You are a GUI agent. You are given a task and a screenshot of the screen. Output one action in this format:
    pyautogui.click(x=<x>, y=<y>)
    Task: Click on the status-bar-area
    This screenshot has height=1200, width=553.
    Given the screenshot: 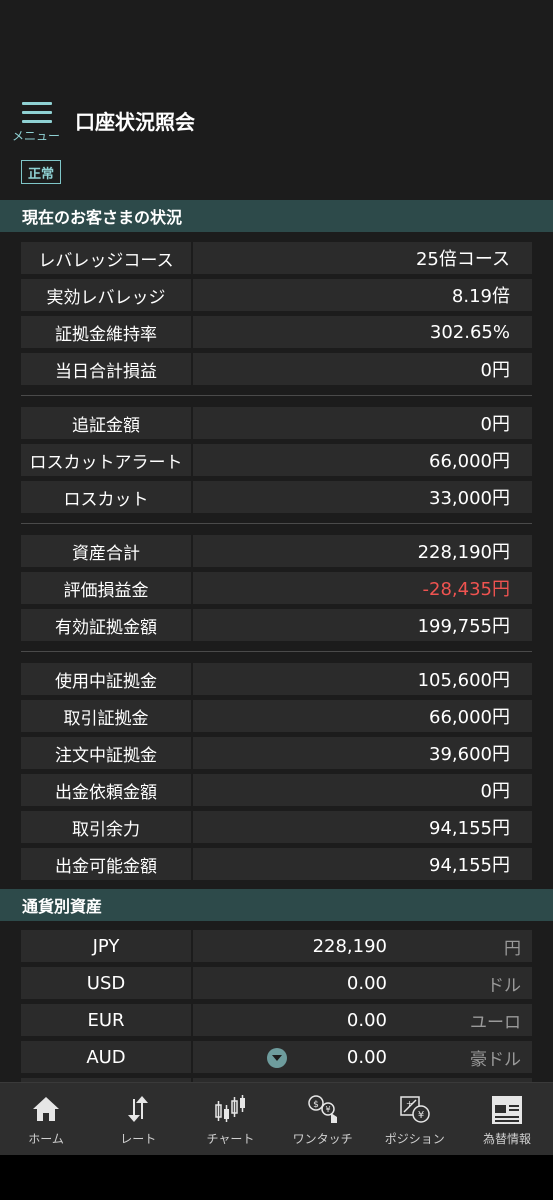 What is the action you would take?
    pyautogui.click(x=276, y=45)
    